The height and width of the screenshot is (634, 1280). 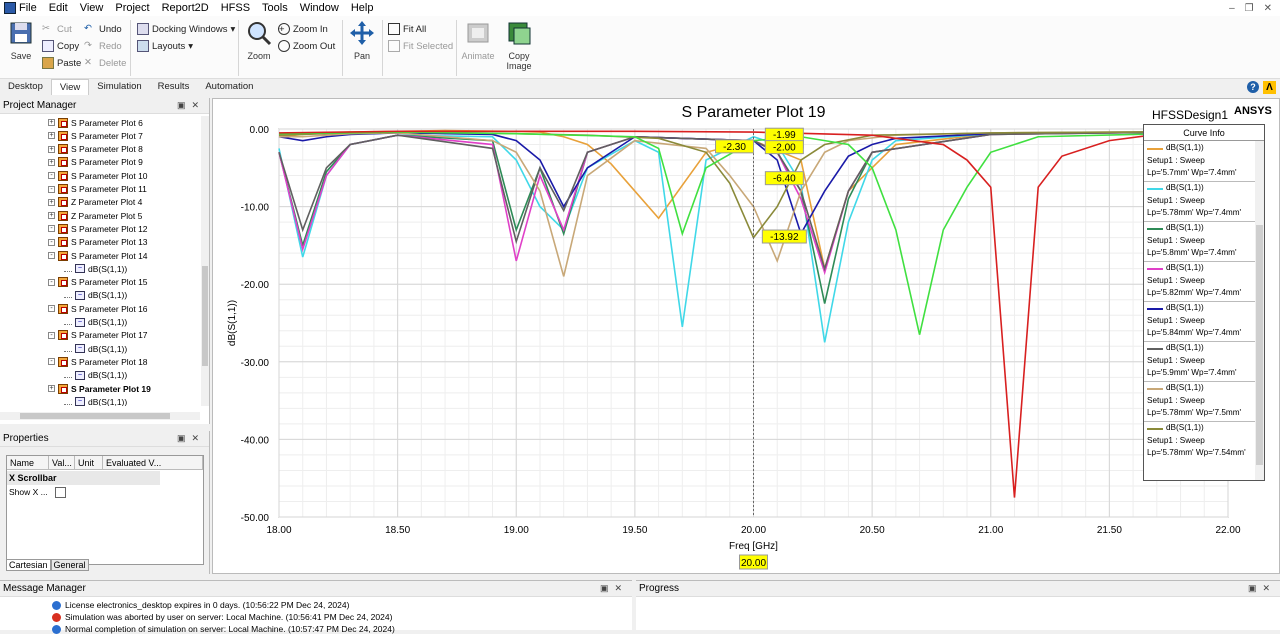 I want to click on info-icon, so click(x=56, y=629).